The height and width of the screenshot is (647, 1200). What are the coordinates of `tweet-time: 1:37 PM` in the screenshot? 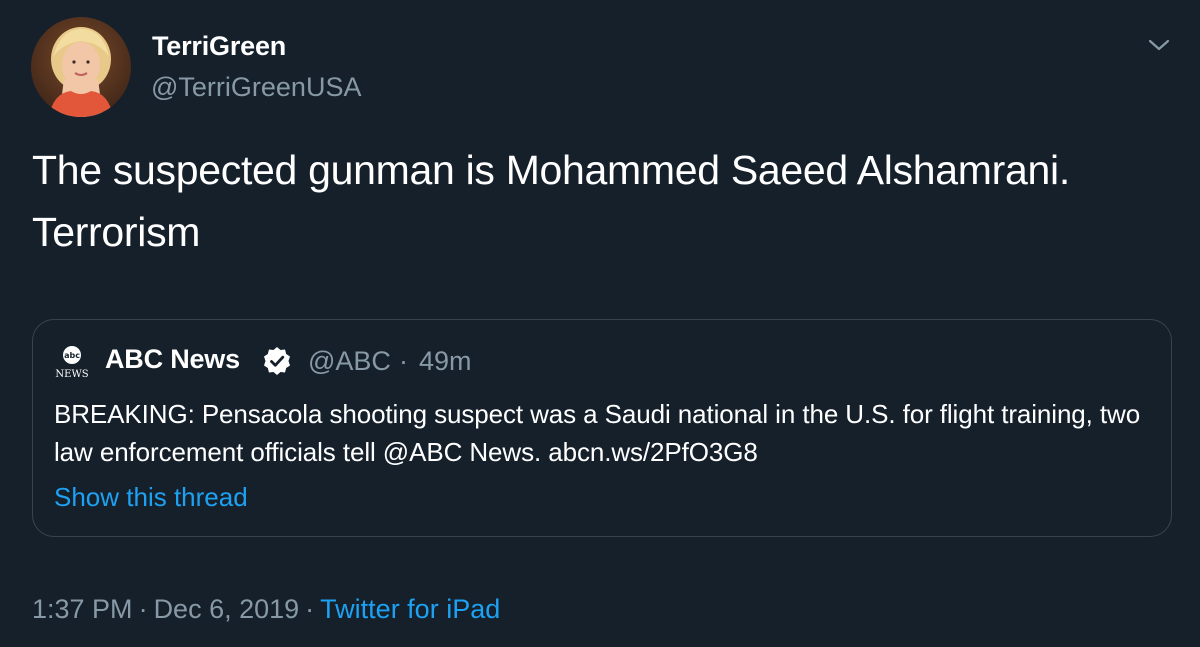 It's located at (82, 609).